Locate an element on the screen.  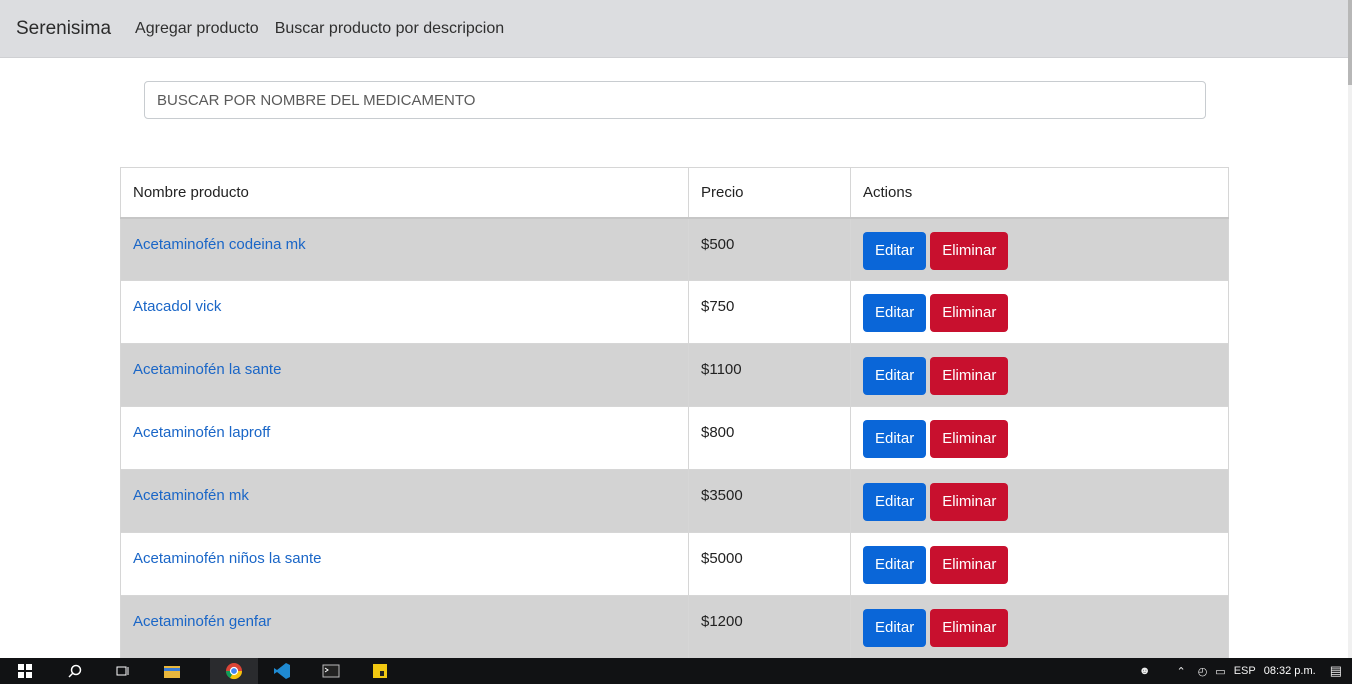
table-row: Atacadol vick $750 Editar Eliminar is located at coordinates (674, 312).